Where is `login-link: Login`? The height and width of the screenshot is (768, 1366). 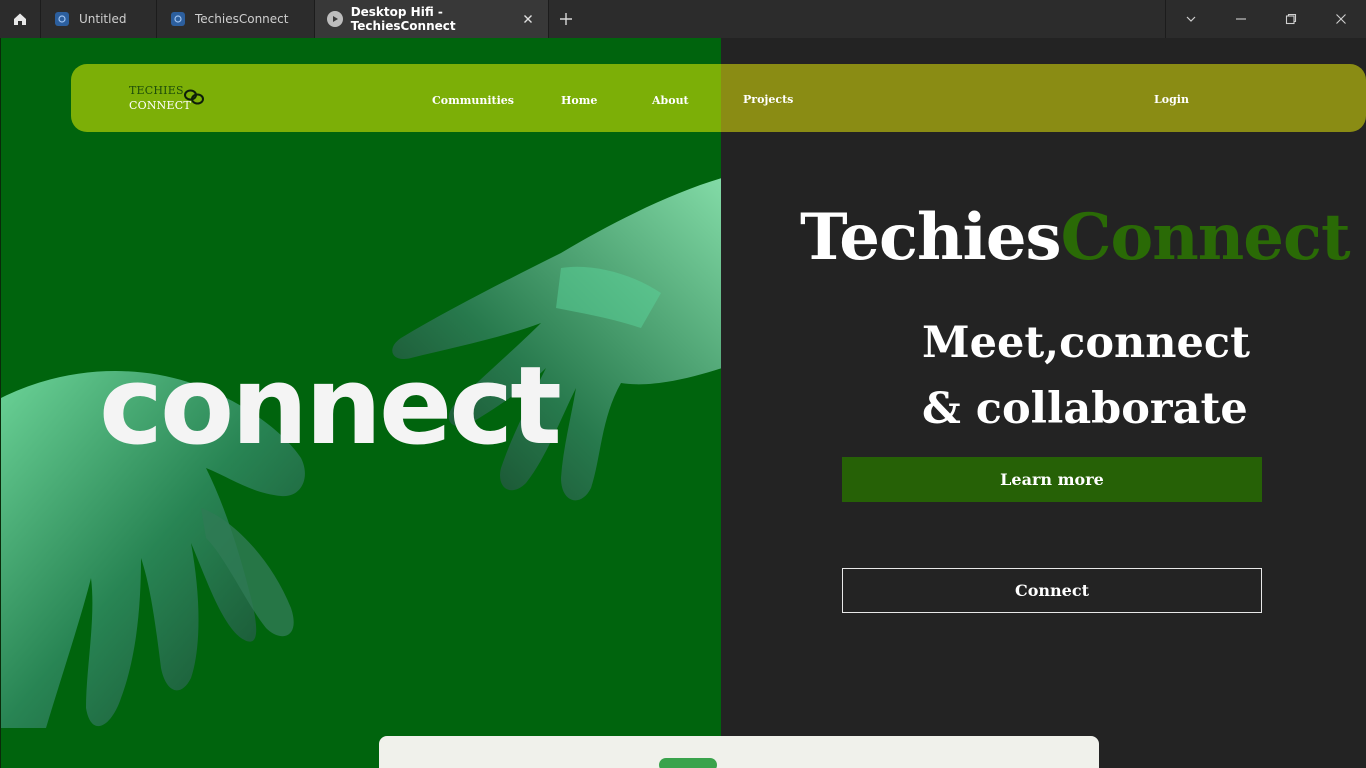
login-link: Login is located at coordinates (1171, 99).